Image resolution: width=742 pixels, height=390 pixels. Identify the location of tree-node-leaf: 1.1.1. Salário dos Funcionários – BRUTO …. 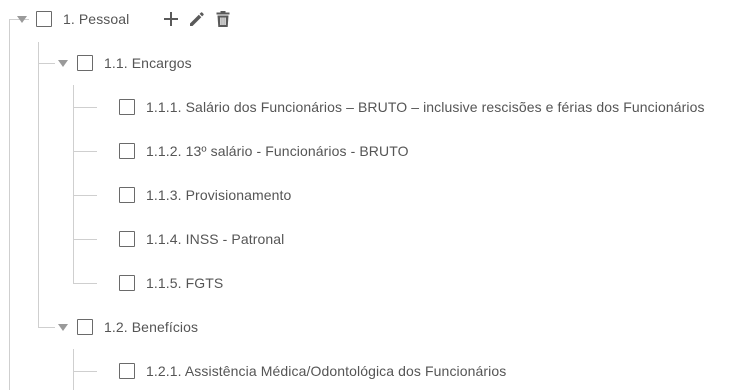
(412, 107).